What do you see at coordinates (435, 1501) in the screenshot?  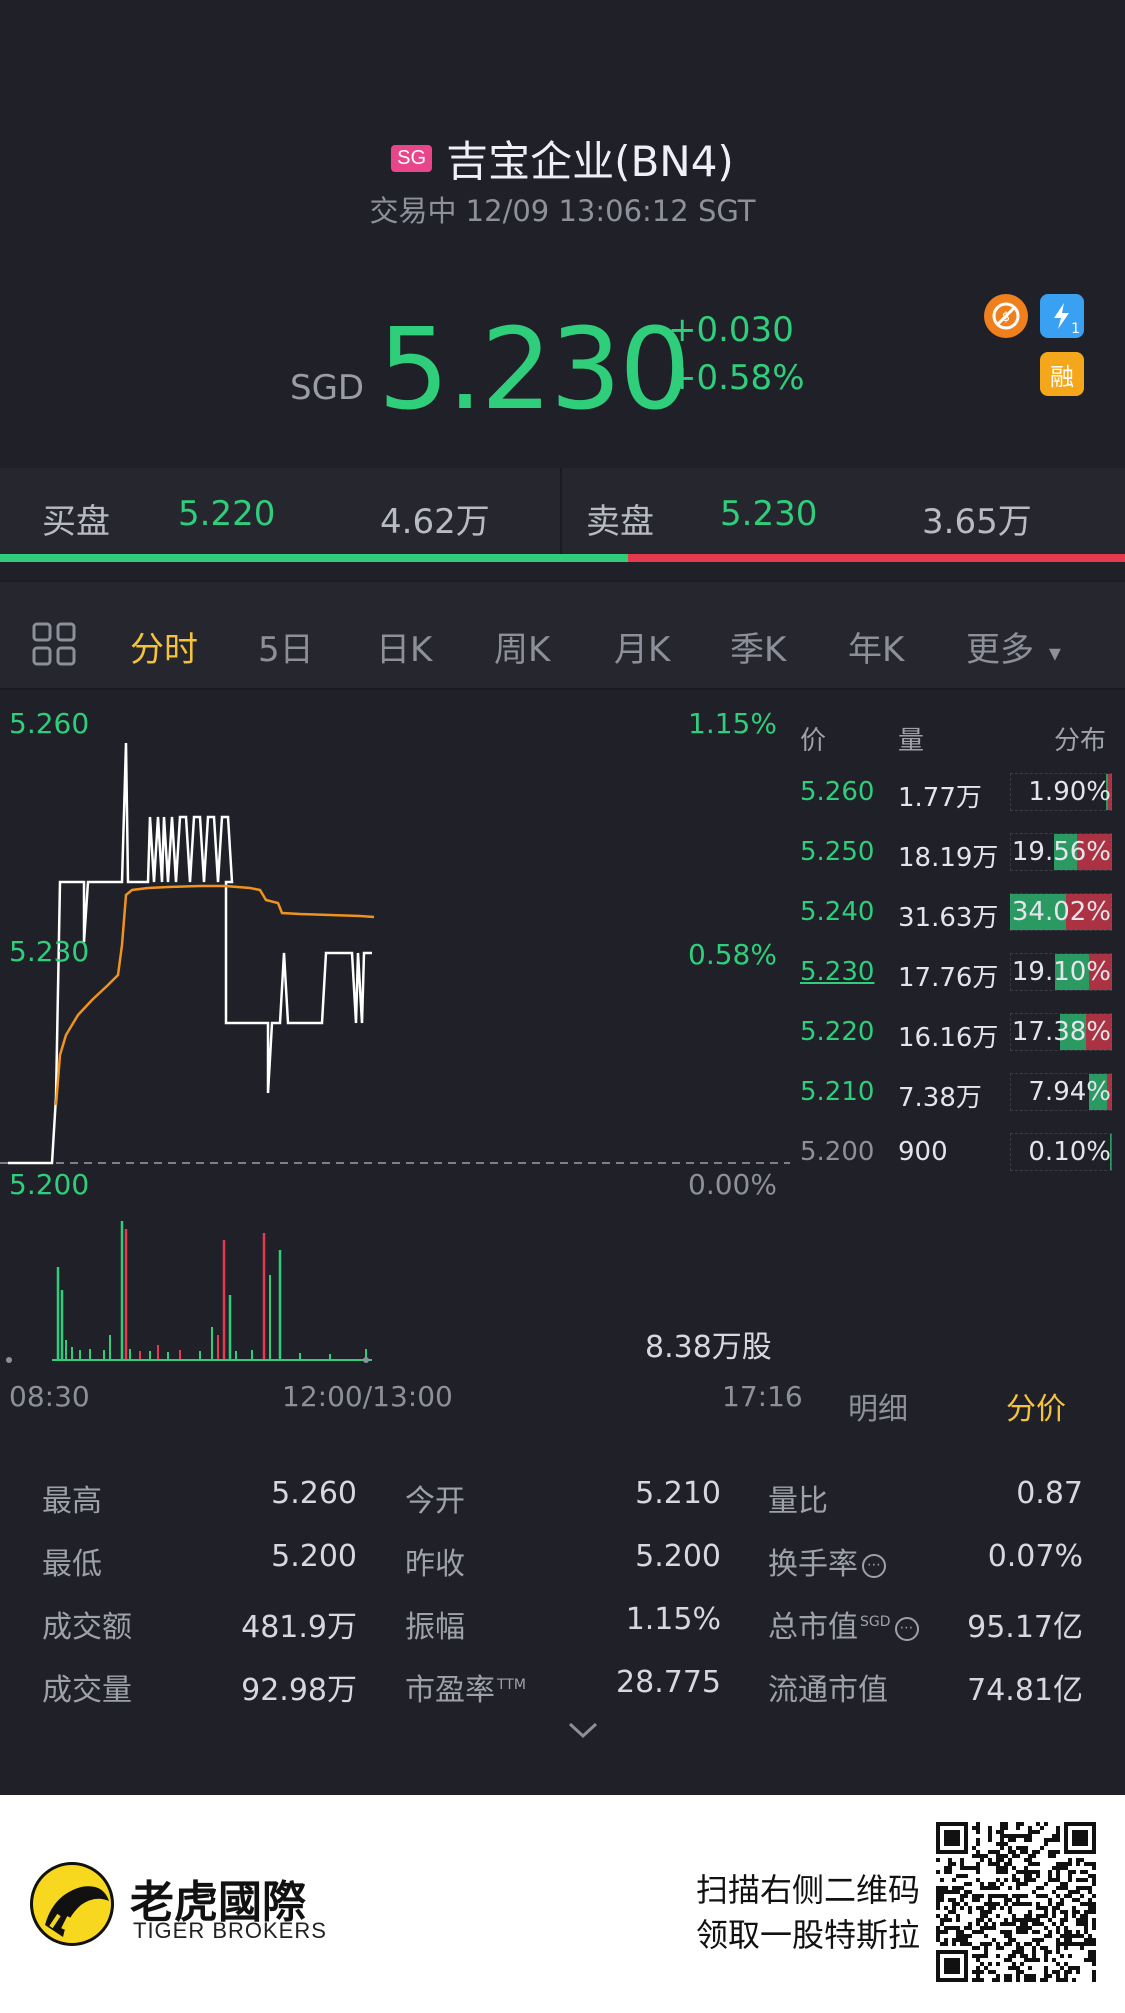 I see `stat-label-text: 今开` at bounding box center [435, 1501].